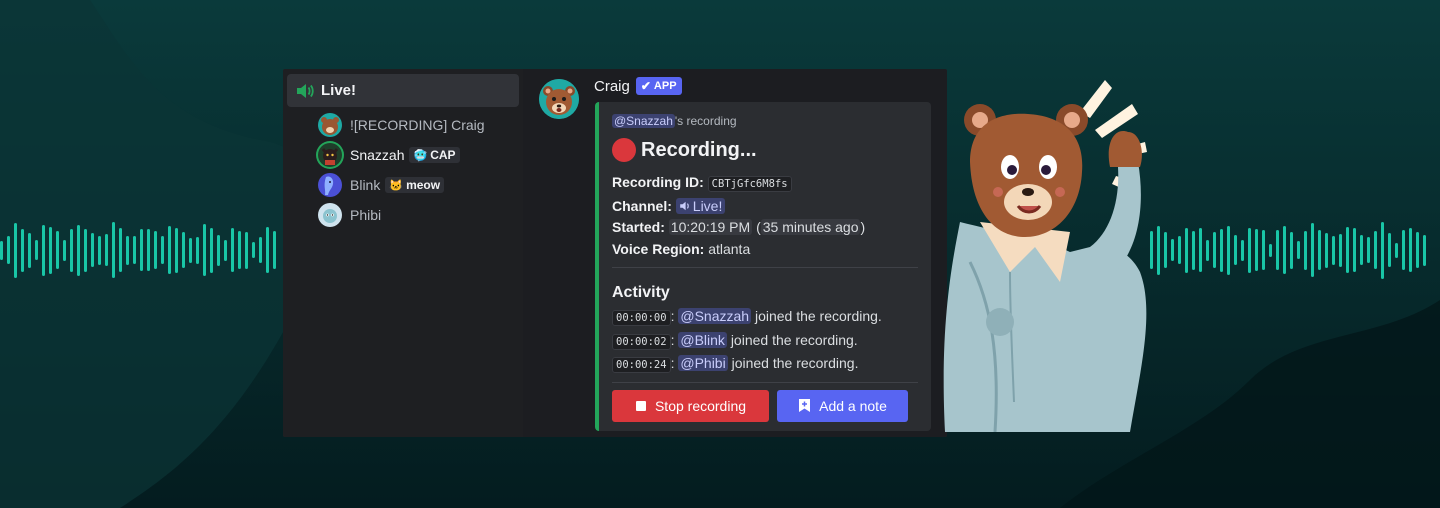 The width and height of the screenshot is (1440, 508). I want to click on app-badge: ✔ APP, so click(658, 86).